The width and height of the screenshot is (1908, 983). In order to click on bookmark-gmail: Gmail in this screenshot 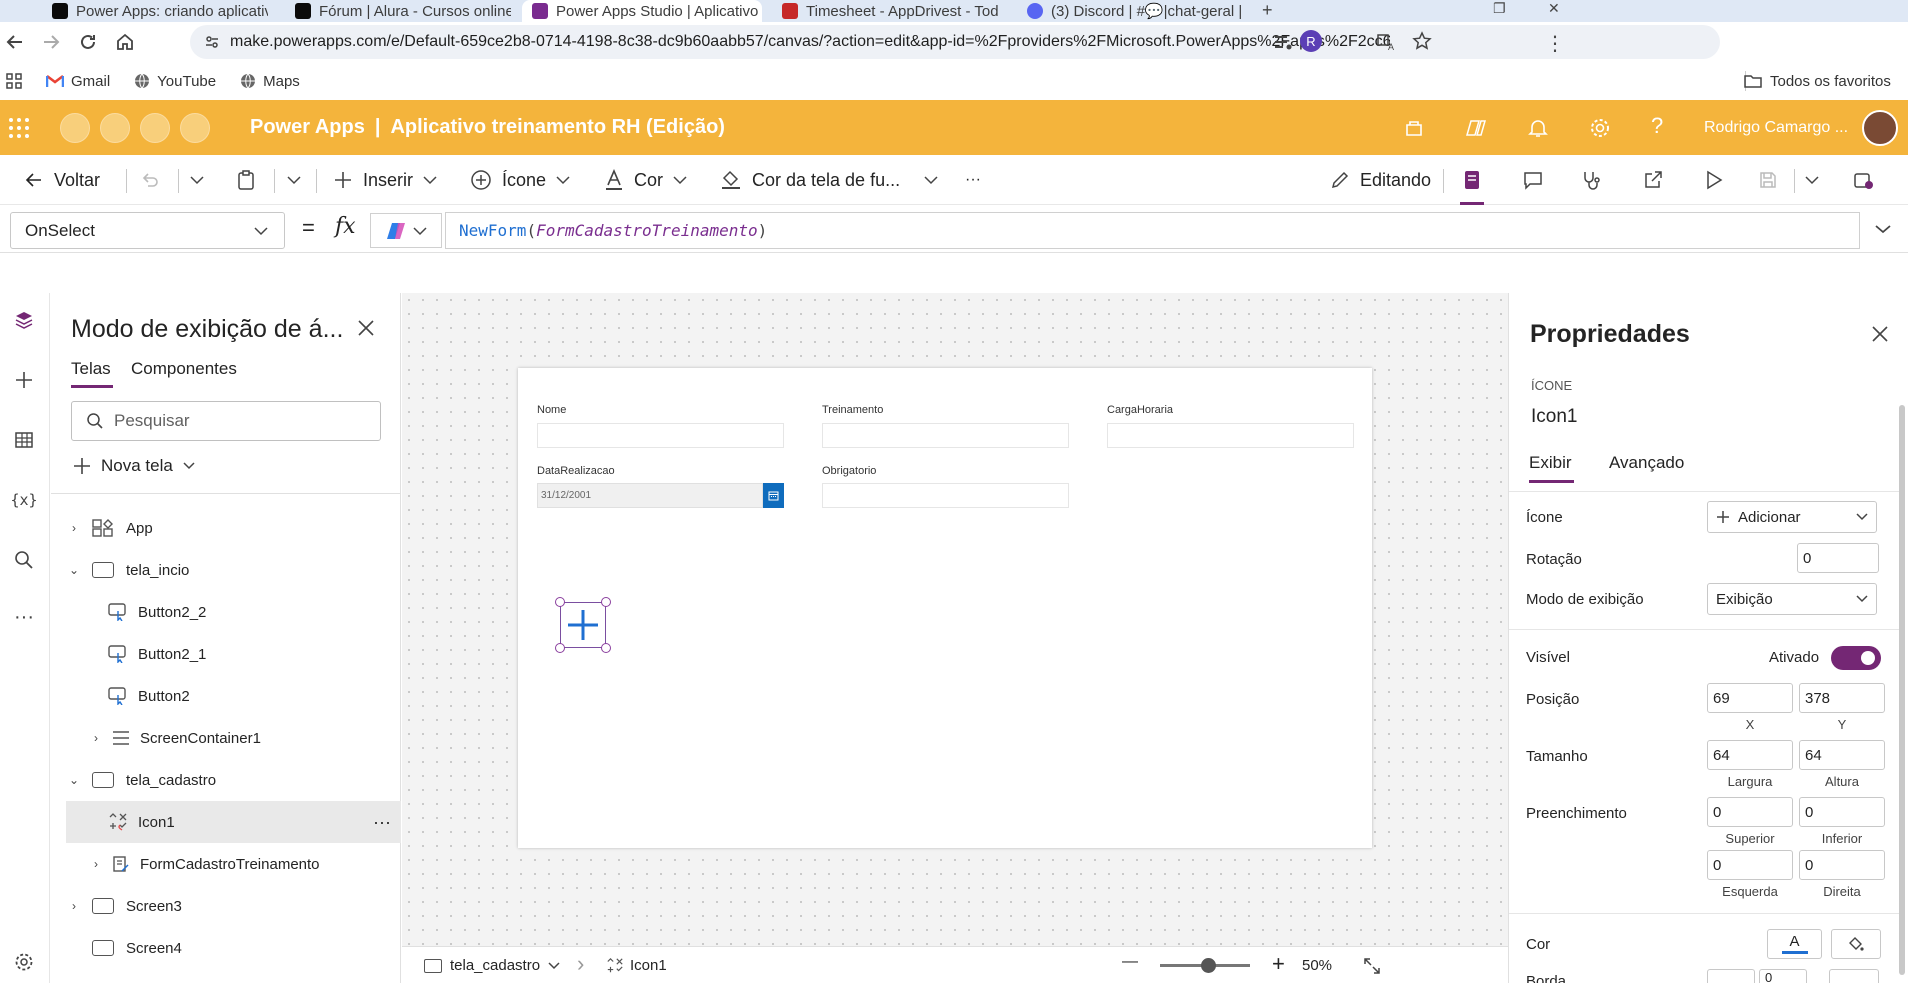, I will do `click(78, 81)`.